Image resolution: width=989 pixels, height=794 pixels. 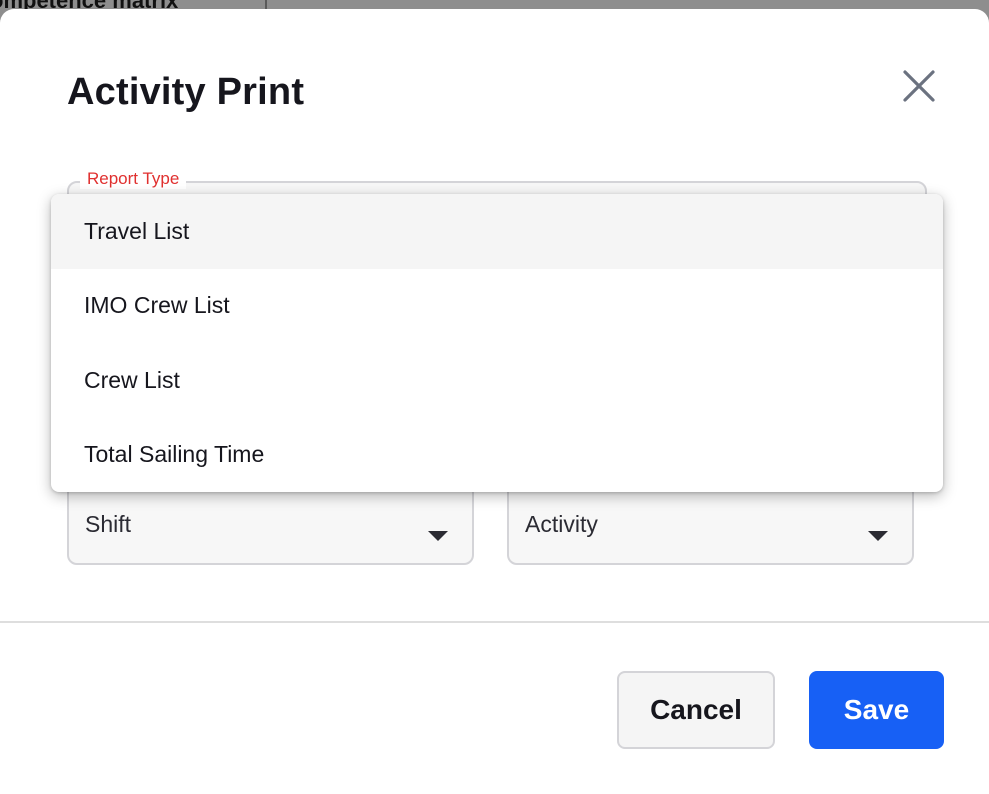 I want to click on shift-select-value: Shift, so click(x=108, y=524).